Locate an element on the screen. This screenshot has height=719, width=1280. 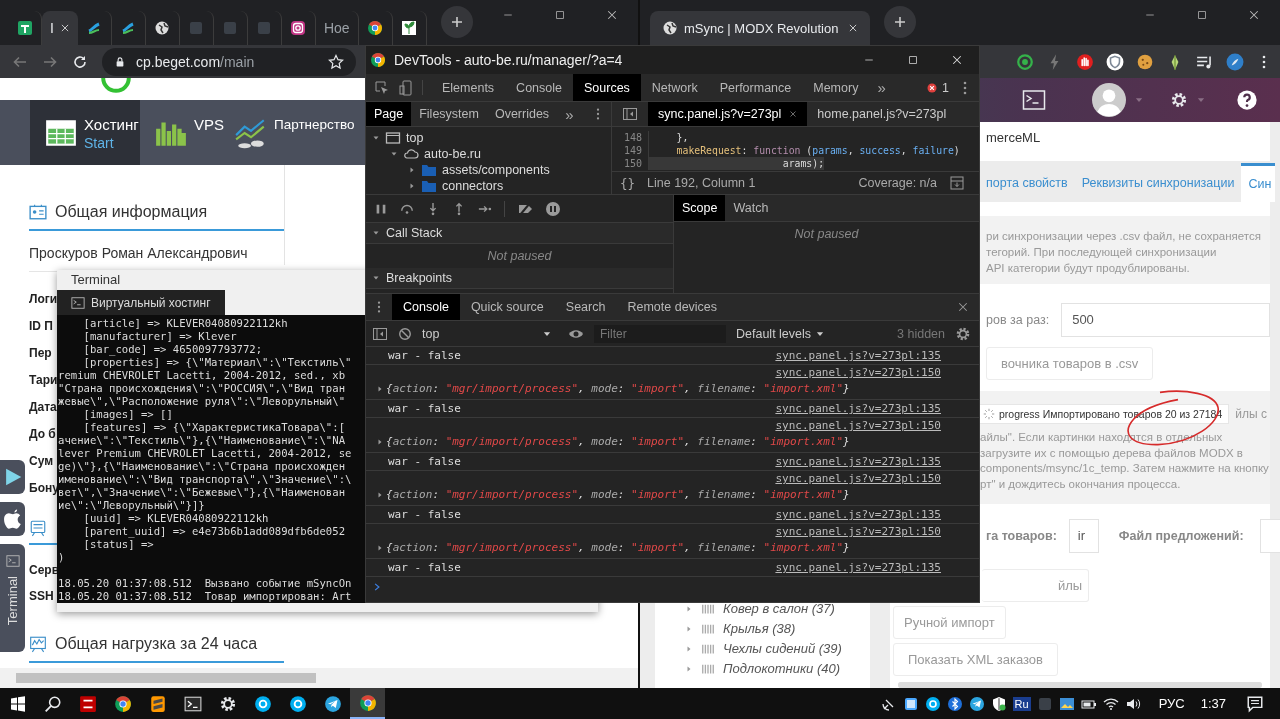
taskbar-button is located at coordinates (367, 703).